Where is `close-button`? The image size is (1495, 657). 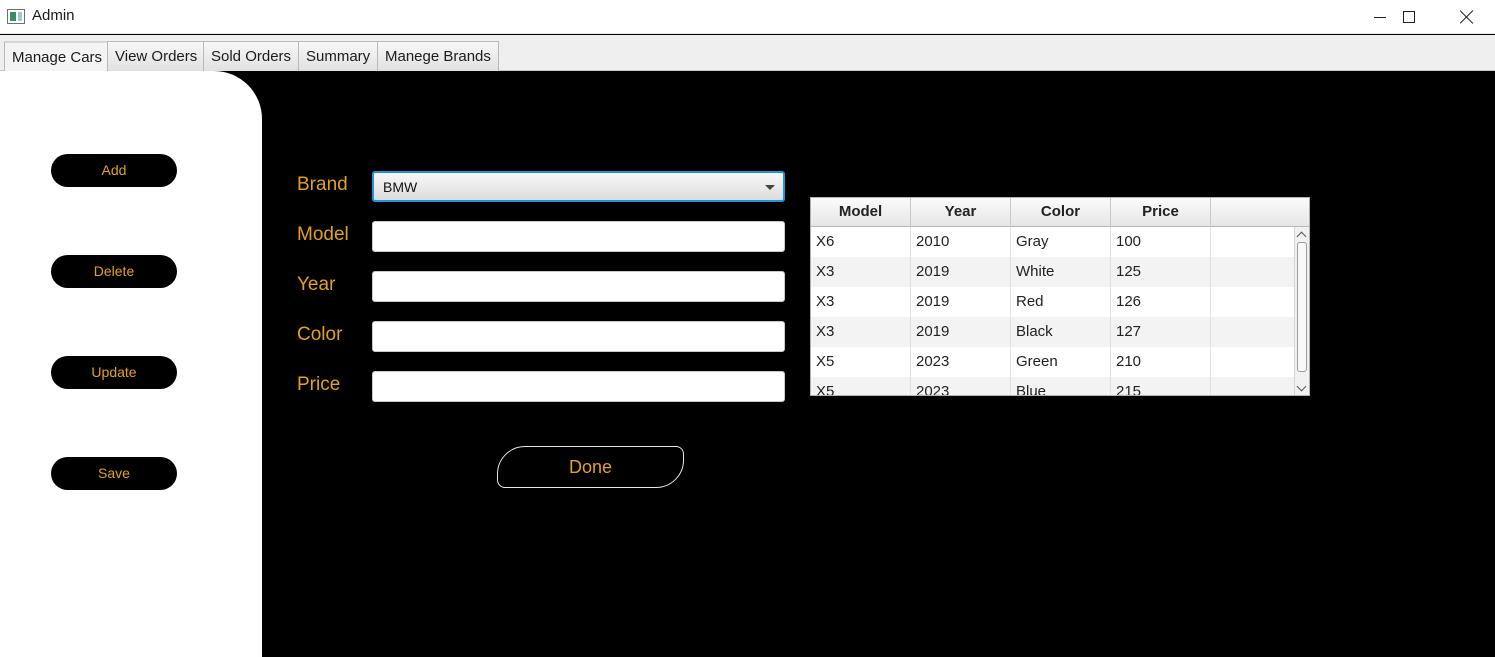 close-button is located at coordinates (1466, 17).